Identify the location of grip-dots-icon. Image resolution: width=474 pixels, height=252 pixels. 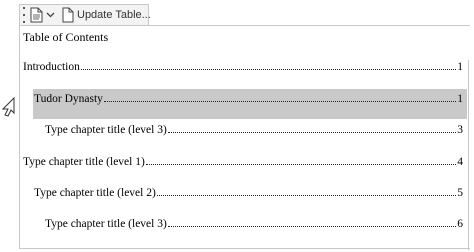
(24, 15).